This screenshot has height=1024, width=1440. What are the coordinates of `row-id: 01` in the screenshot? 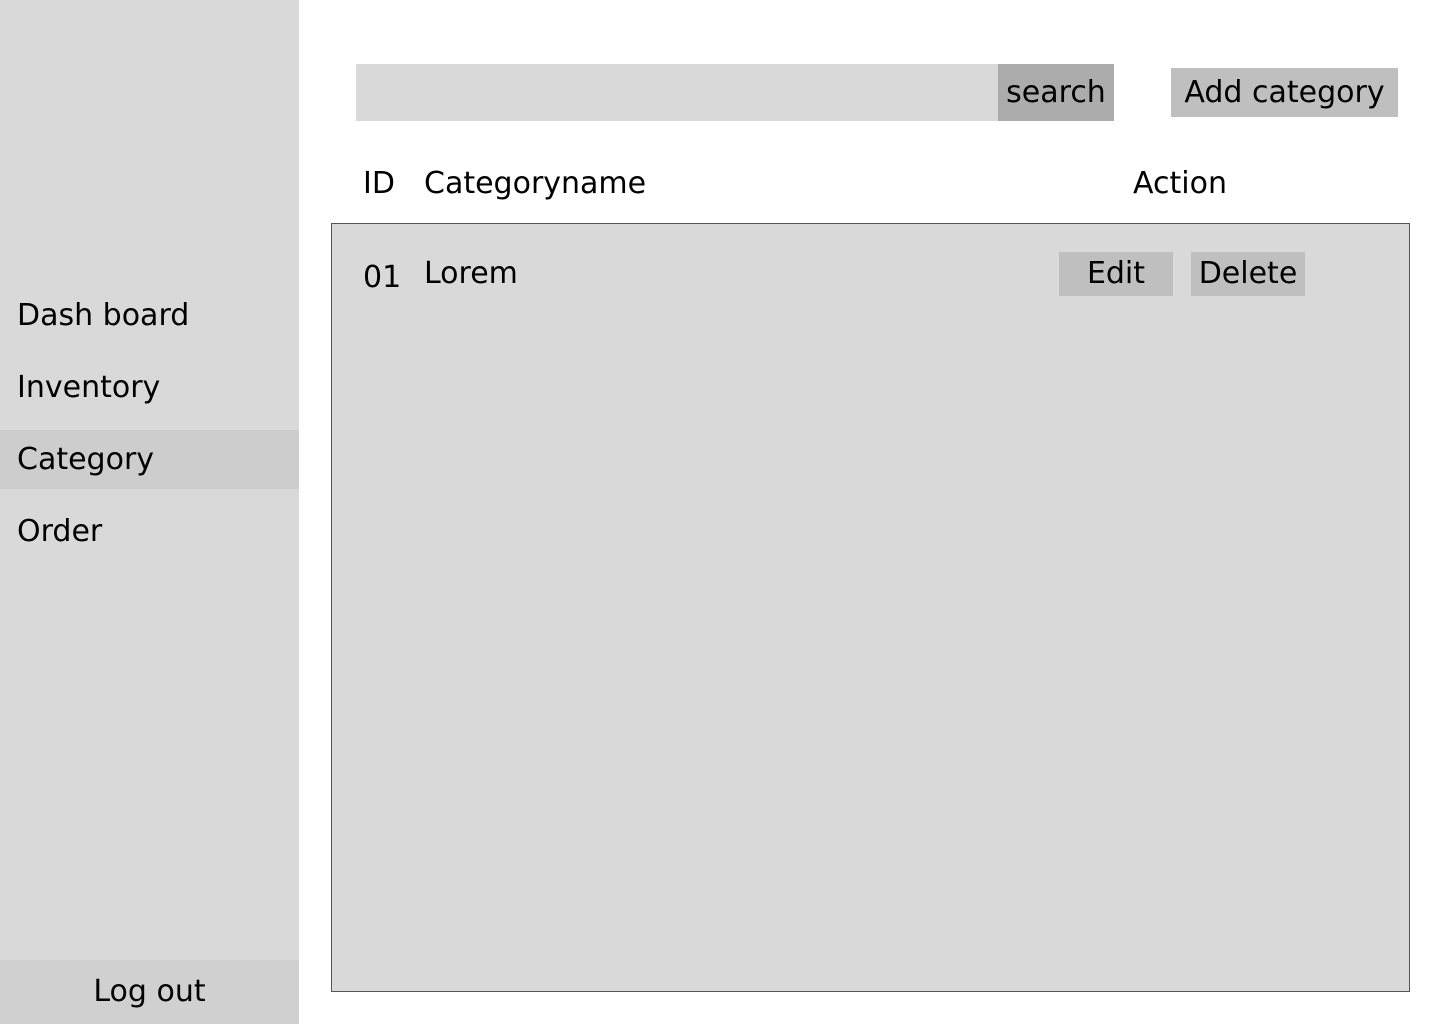 It's located at (382, 277).